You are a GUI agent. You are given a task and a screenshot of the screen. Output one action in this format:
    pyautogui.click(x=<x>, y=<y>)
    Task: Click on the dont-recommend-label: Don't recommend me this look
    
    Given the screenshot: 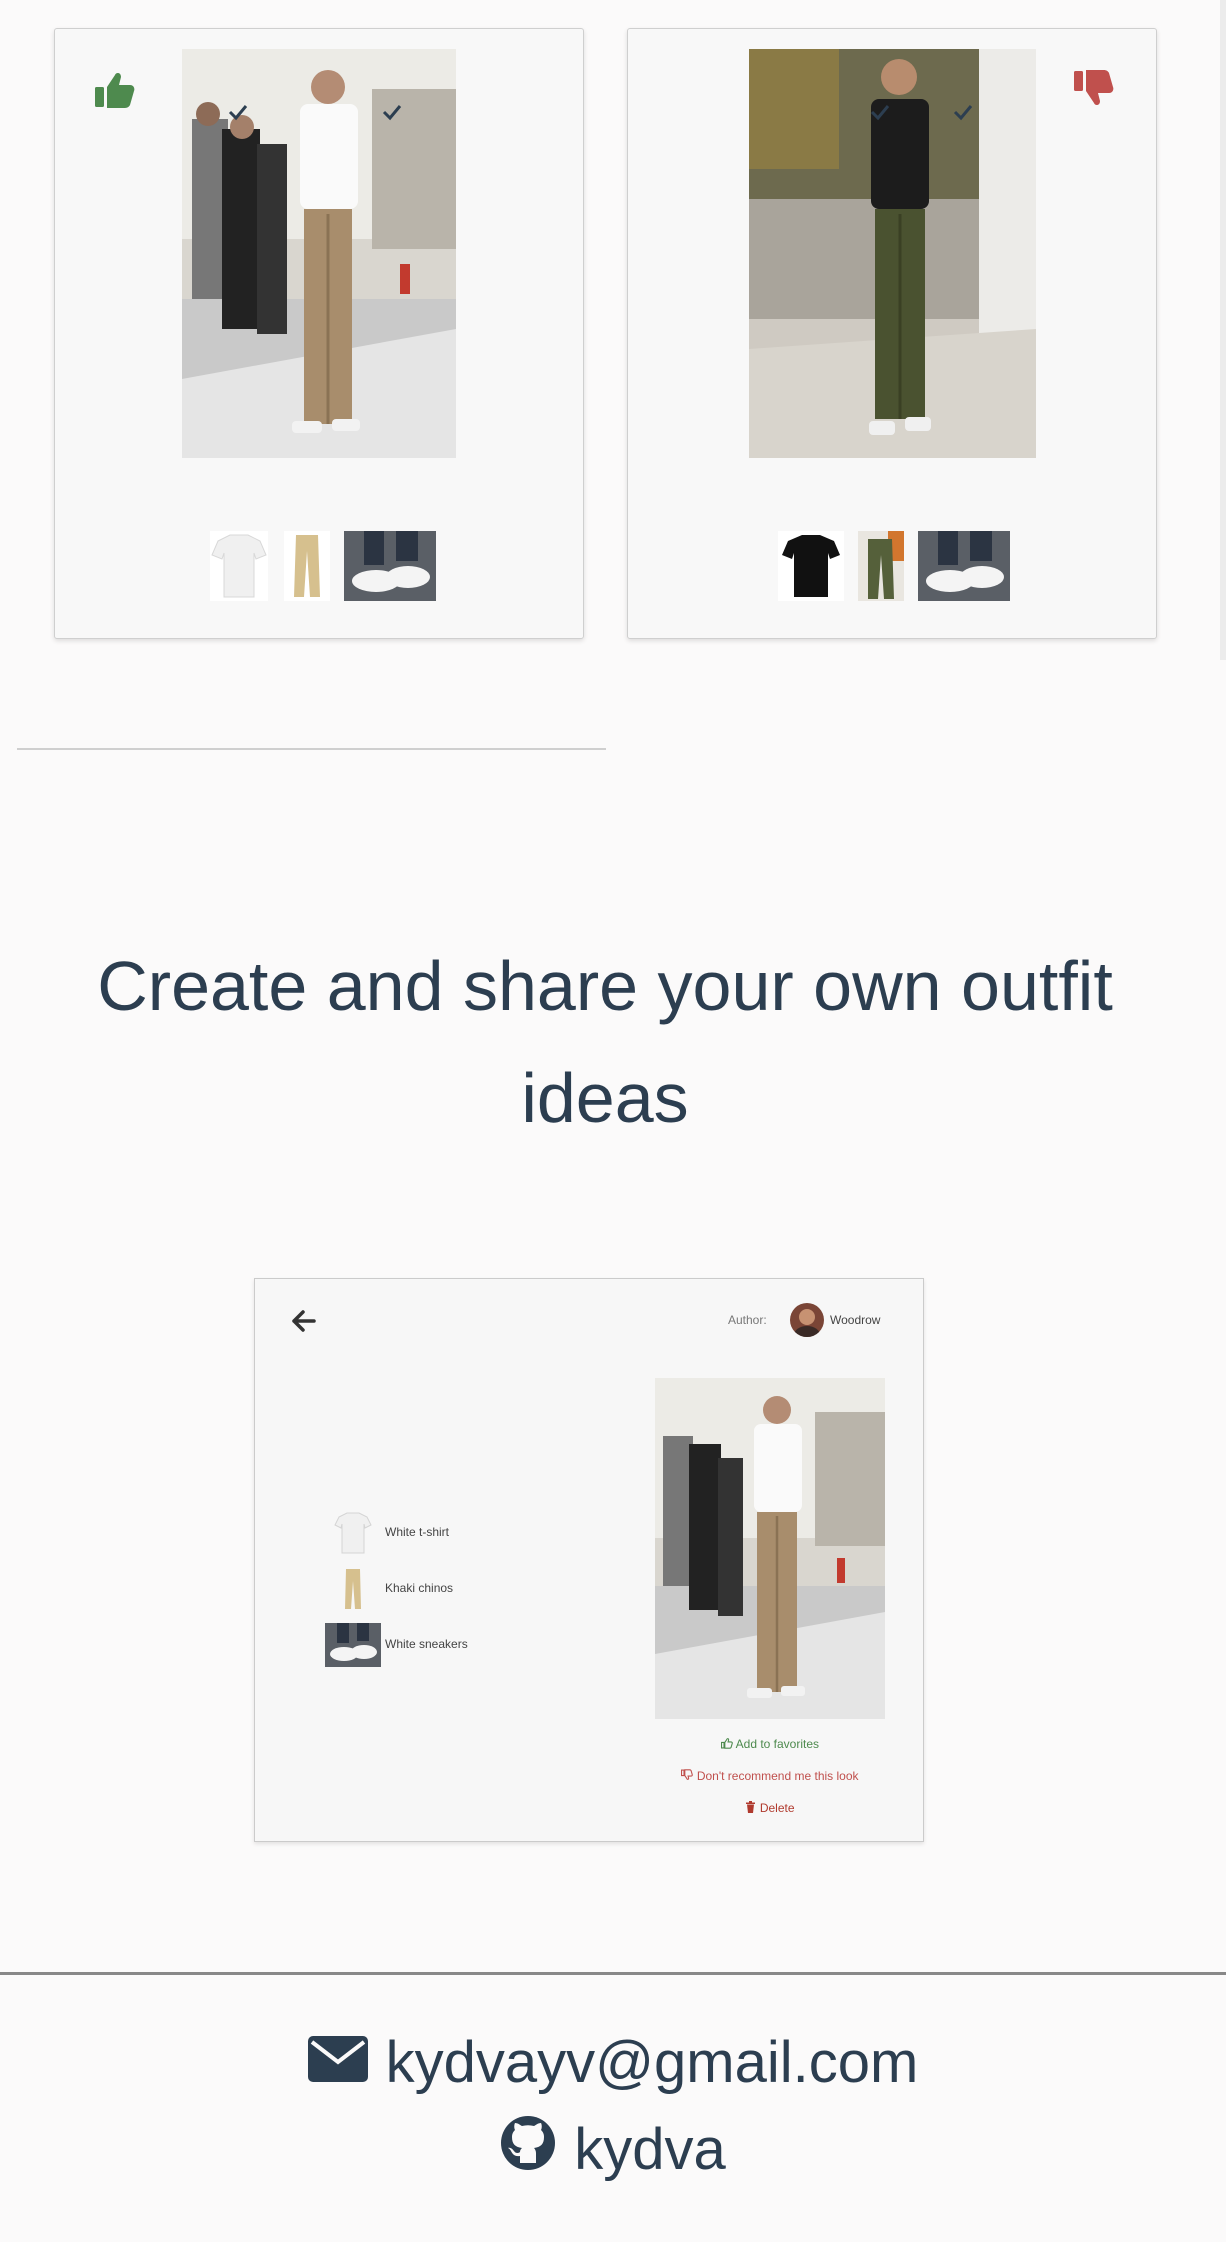 What is the action you would take?
    pyautogui.click(x=777, y=1776)
    